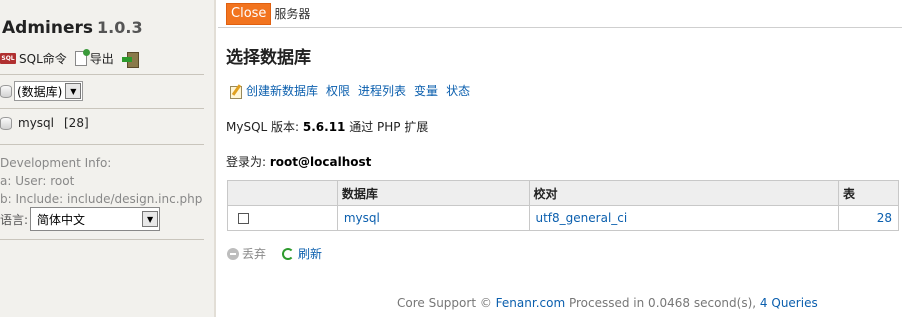 Image resolution: width=902 pixels, height=317 pixels. What do you see at coordinates (263, 127) in the screenshot?
I see `version-prefix: MySQL 版本:` at bounding box center [263, 127].